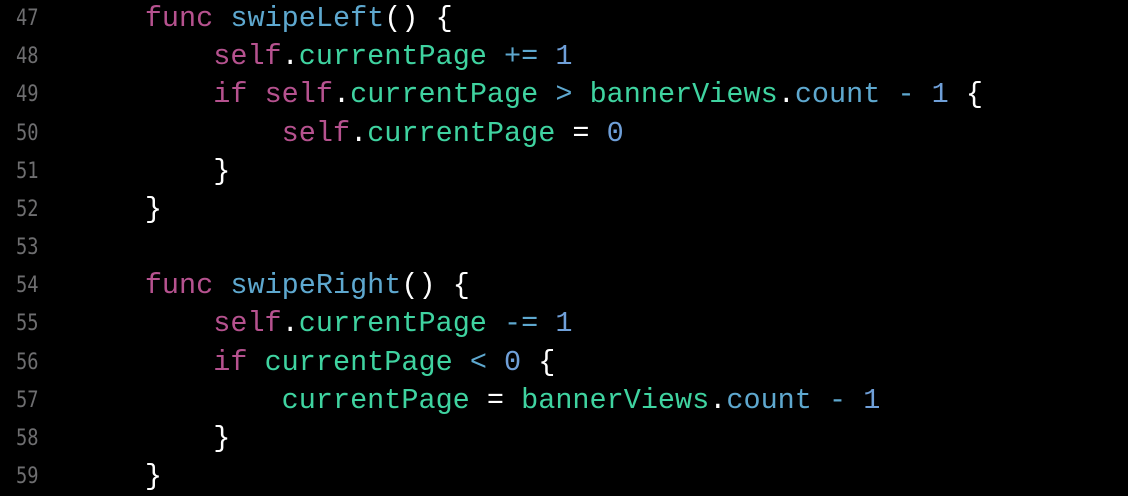 Image resolution: width=1128 pixels, height=496 pixels. What do you see at coordinates (564, 210) in the screenshot?
I see `code-line: 52 }` at bounding box center [564, 210].